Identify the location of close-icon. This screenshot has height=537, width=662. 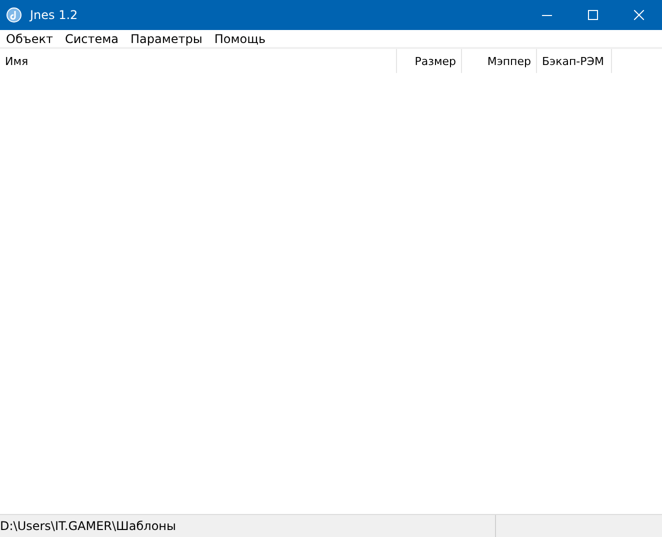
(639, 15).